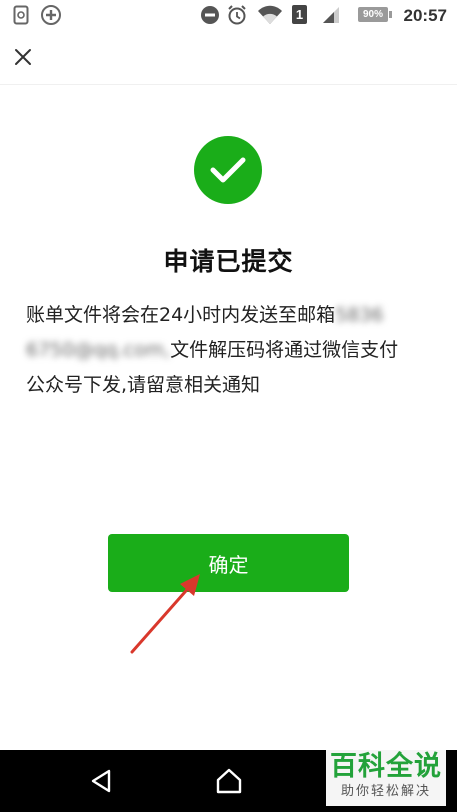 Image resolution: width=457 pixels, height=812 pixels. What do you see at coordinates (299, 14) in the screenshot?
I see `sim-icon: 1` at bounding box center [299, 14].